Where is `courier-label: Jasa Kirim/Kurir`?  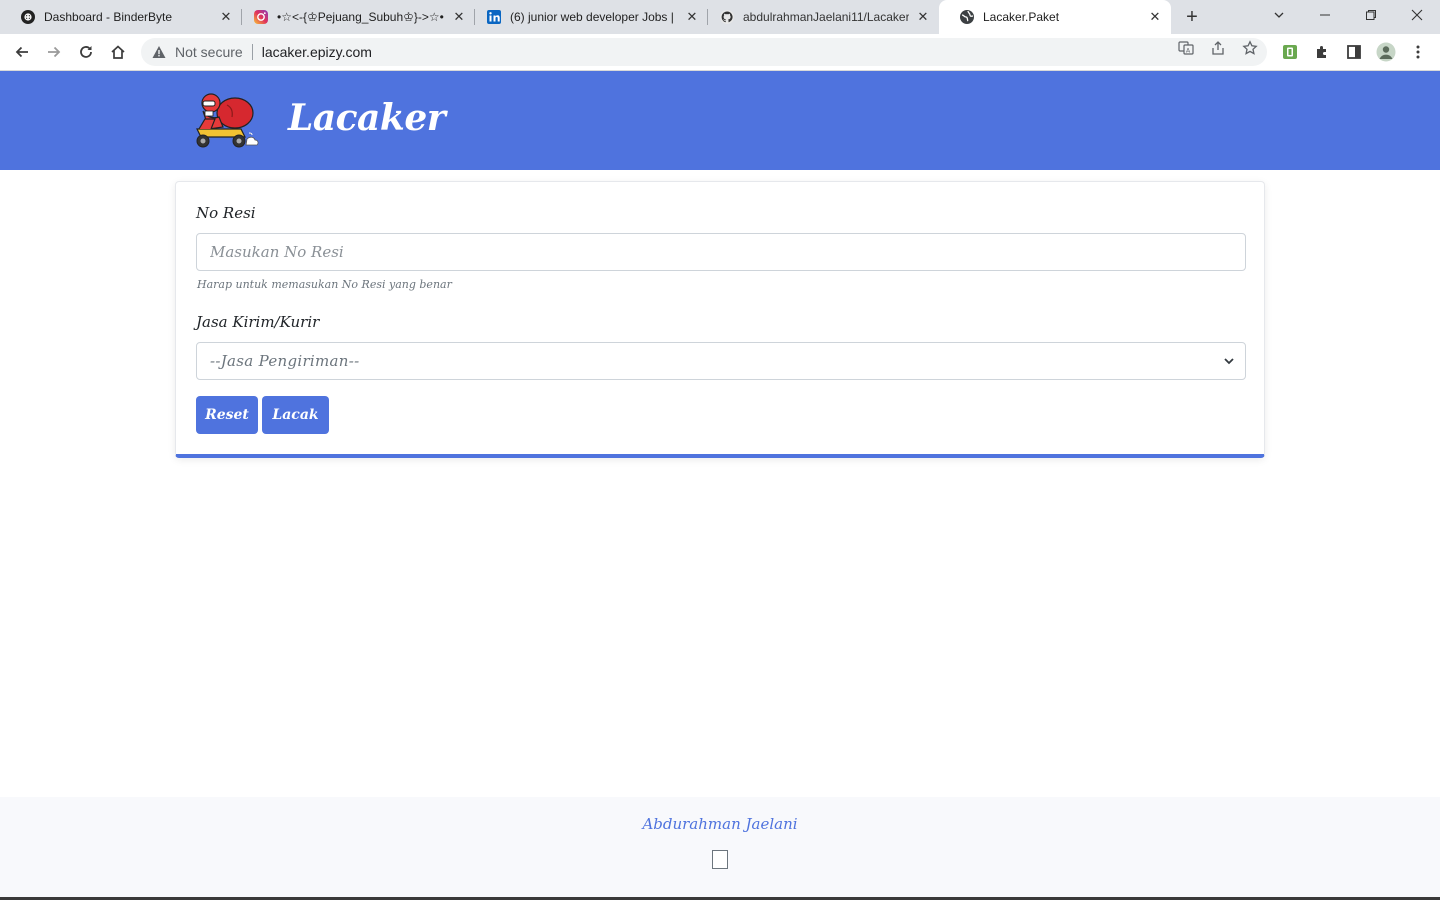
courier-label: Jasa Kirim/Kurir is located at coordinates (258, 322).